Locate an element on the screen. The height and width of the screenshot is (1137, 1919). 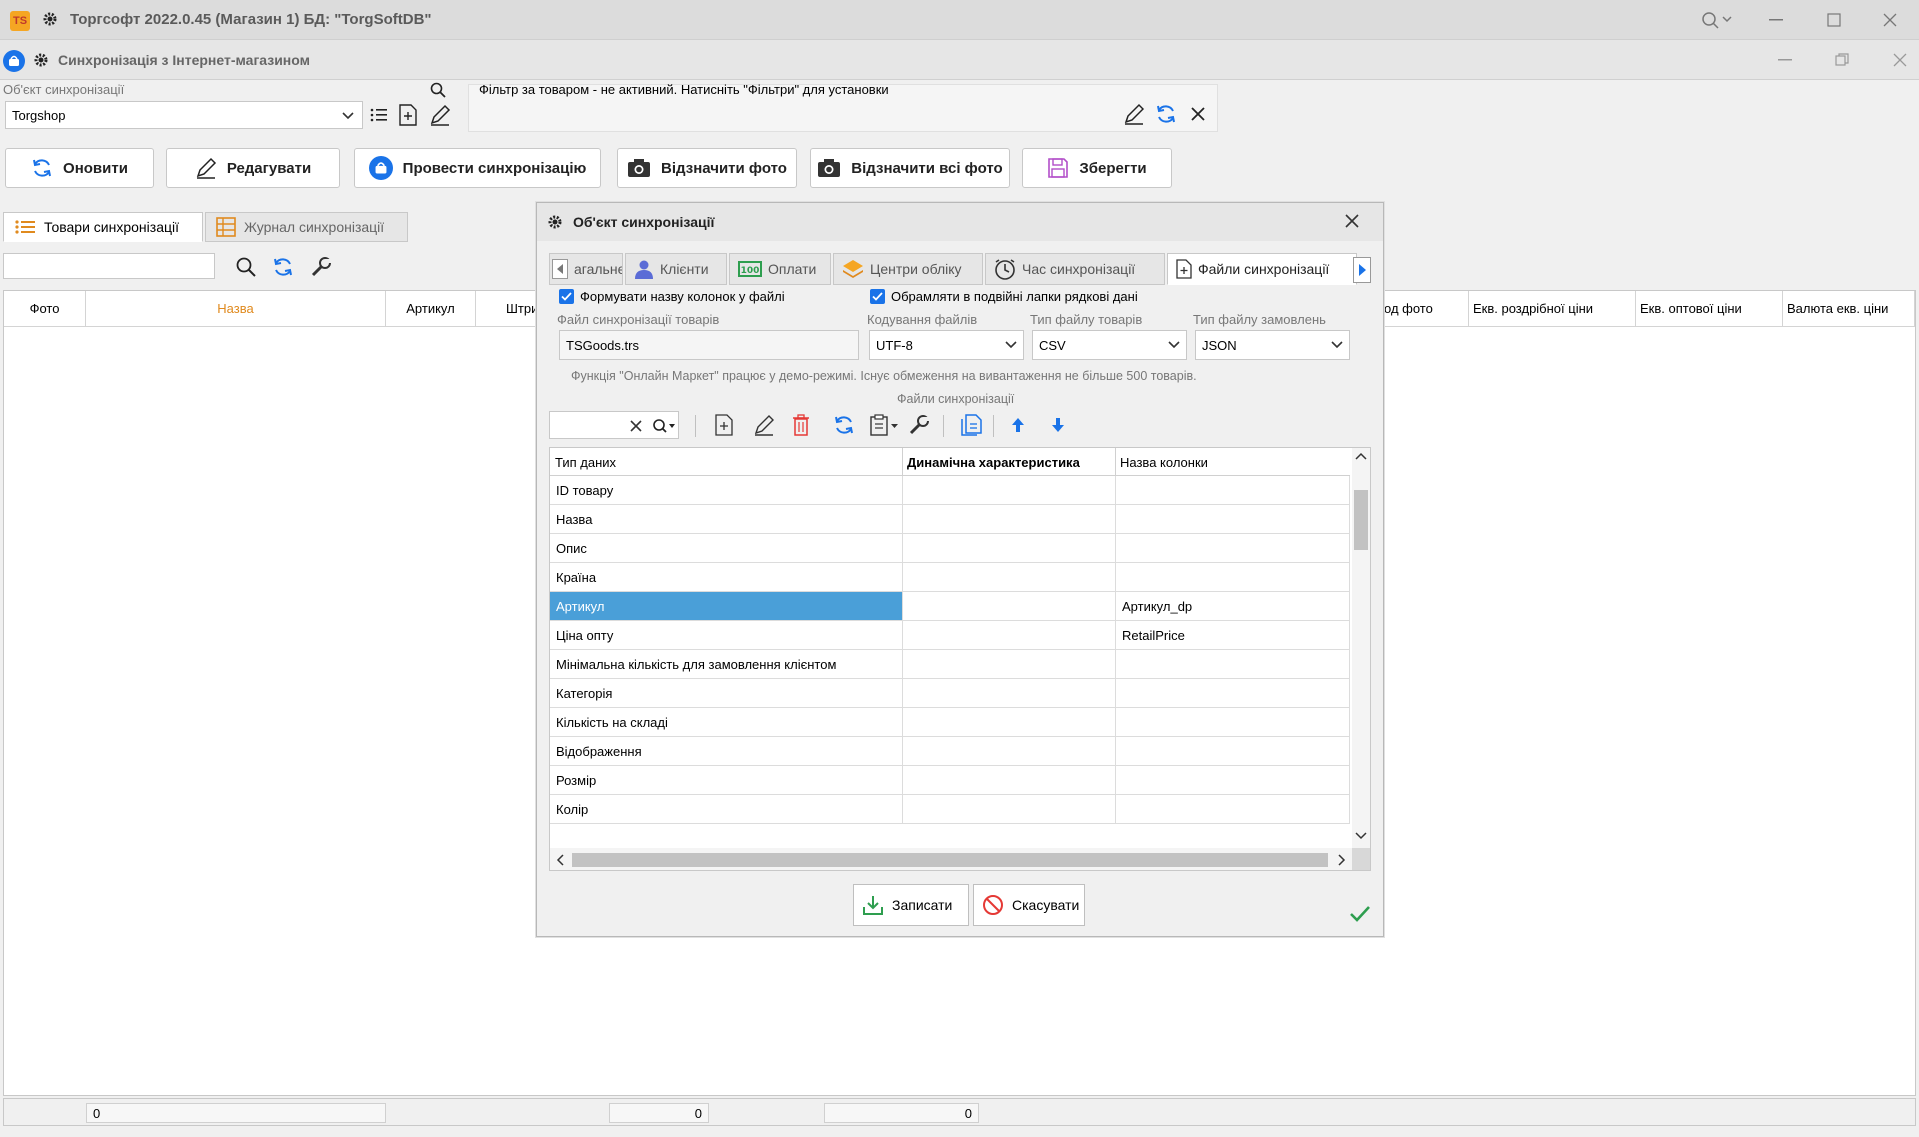
clear-icon is located at coordinates (636, 426).